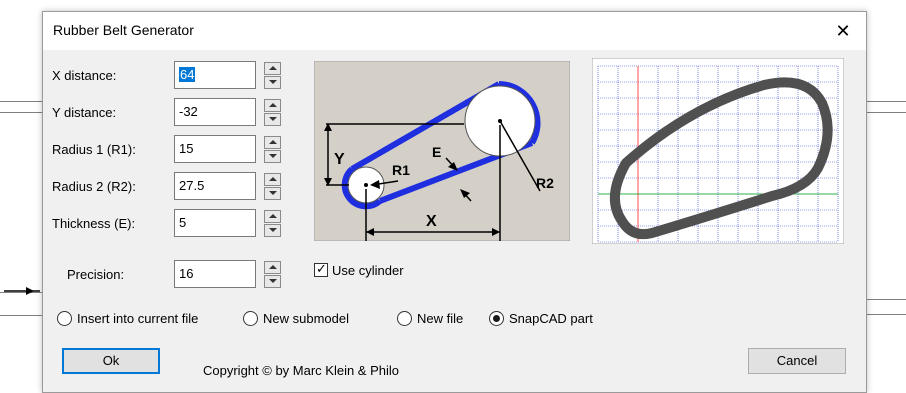 The width and height of the screenshot is (906, 393). I want to click on x-distance-value: 64, so click(187, 74).